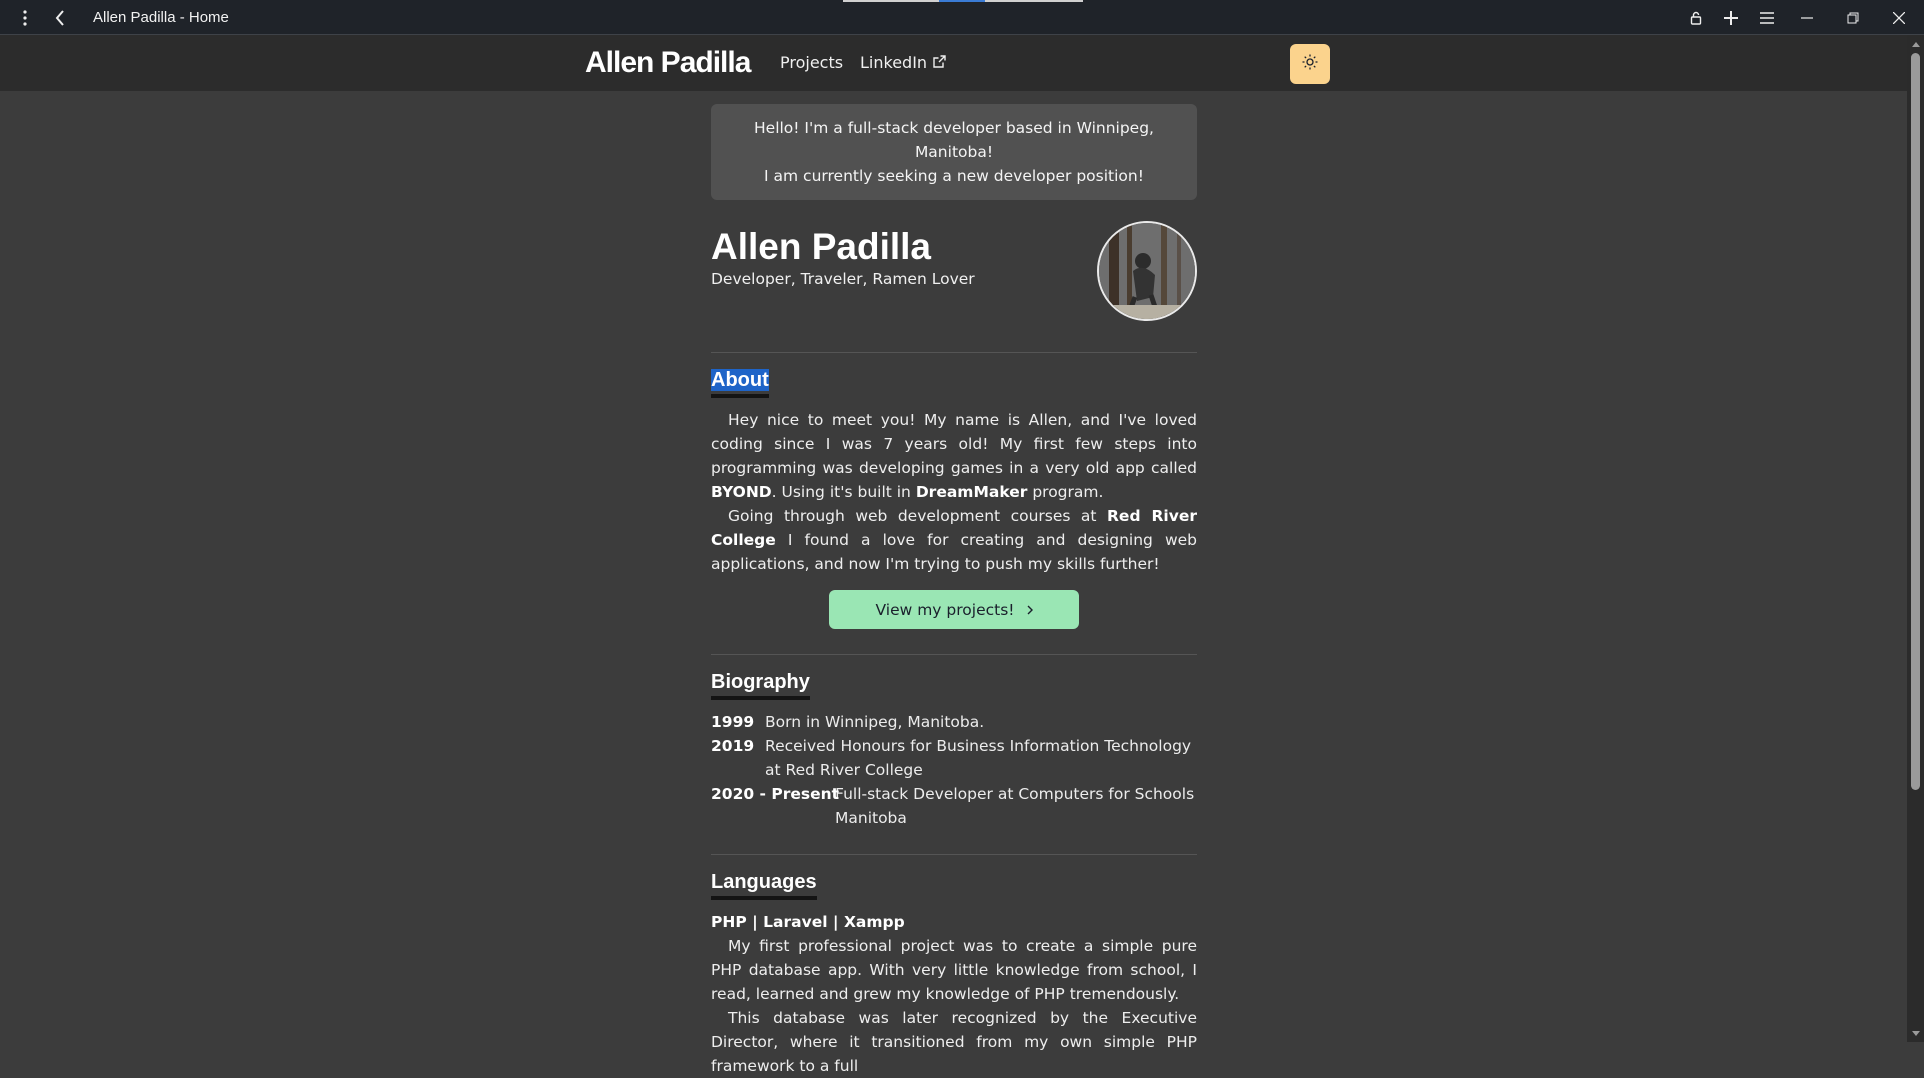 This screenshot has width=1924, height=1078. What do you see at coordinates (1147, 271) in the screenshot?
I see `avatar` at bounding box center [1147, 271].